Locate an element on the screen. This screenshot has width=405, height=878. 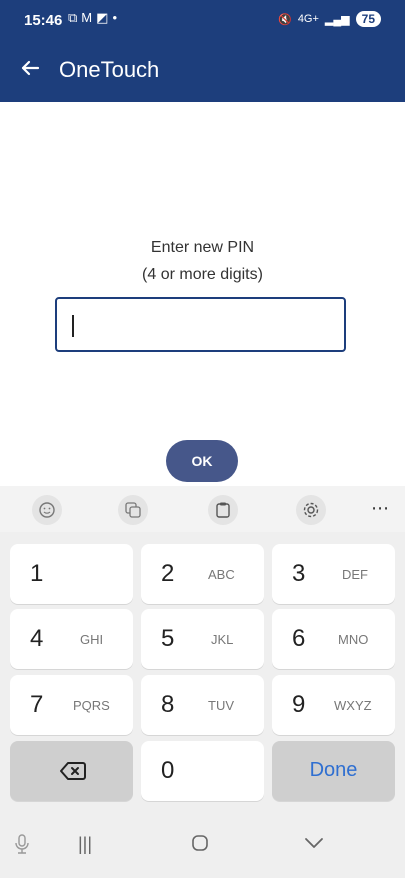
key-1: 1 is located at coordinates (71, 574).